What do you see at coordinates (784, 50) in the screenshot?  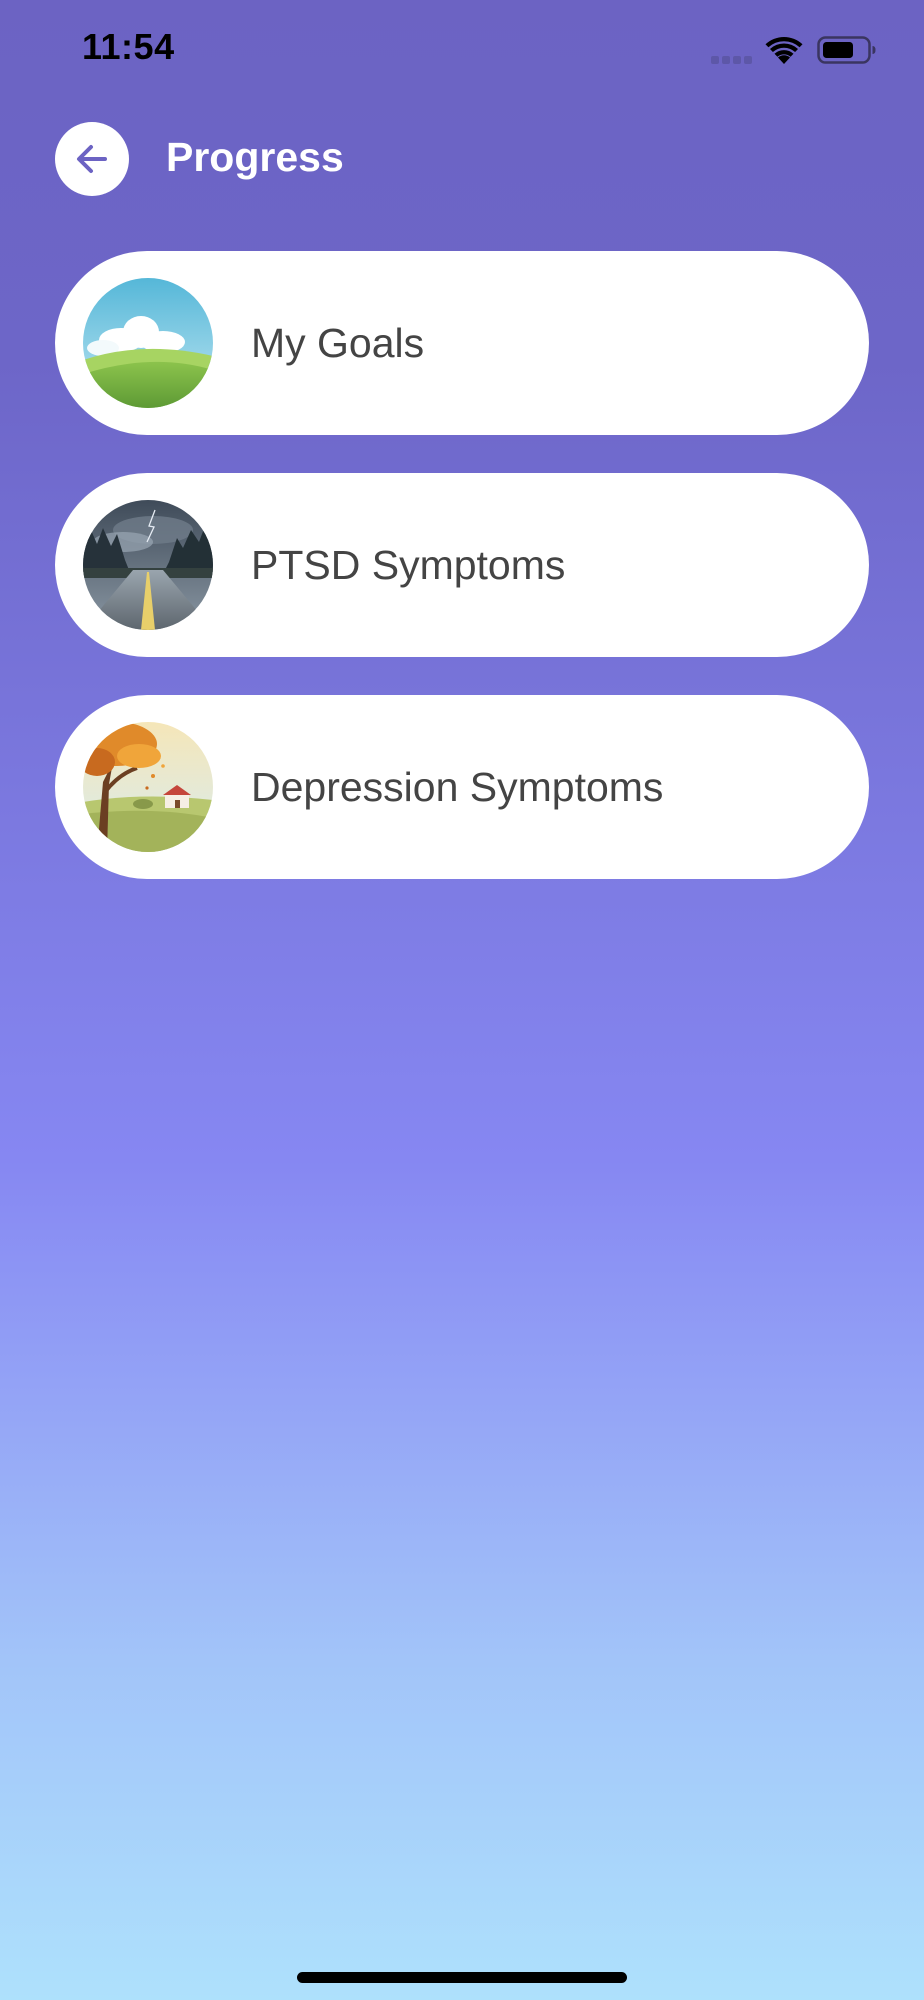 I see `wifi-icon` at bounding box center [784, 50].